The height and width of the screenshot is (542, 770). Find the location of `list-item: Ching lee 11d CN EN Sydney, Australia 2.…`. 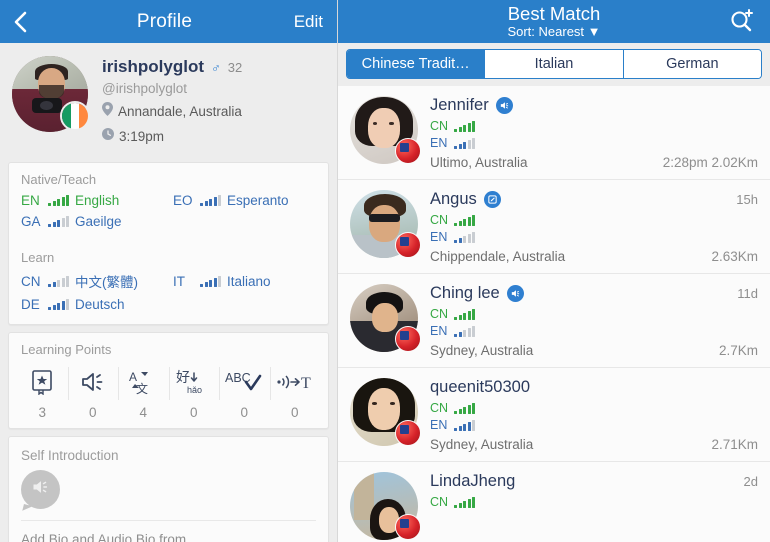

list-item: Ching lee 11d CN EN Sydney, Australia 2.… is located at coordinates (554, 321).